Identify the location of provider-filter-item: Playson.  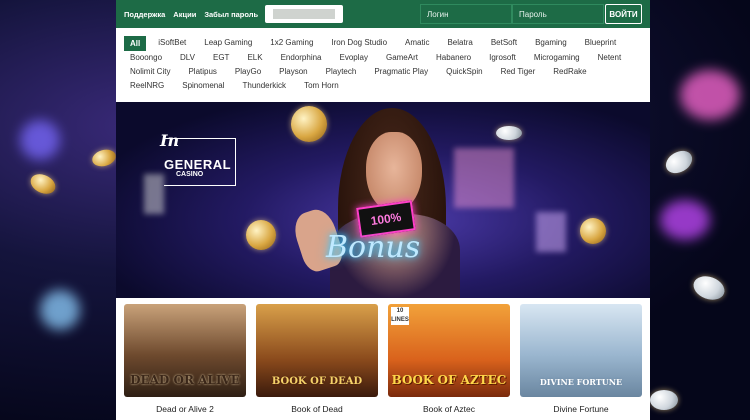
(293, 72).